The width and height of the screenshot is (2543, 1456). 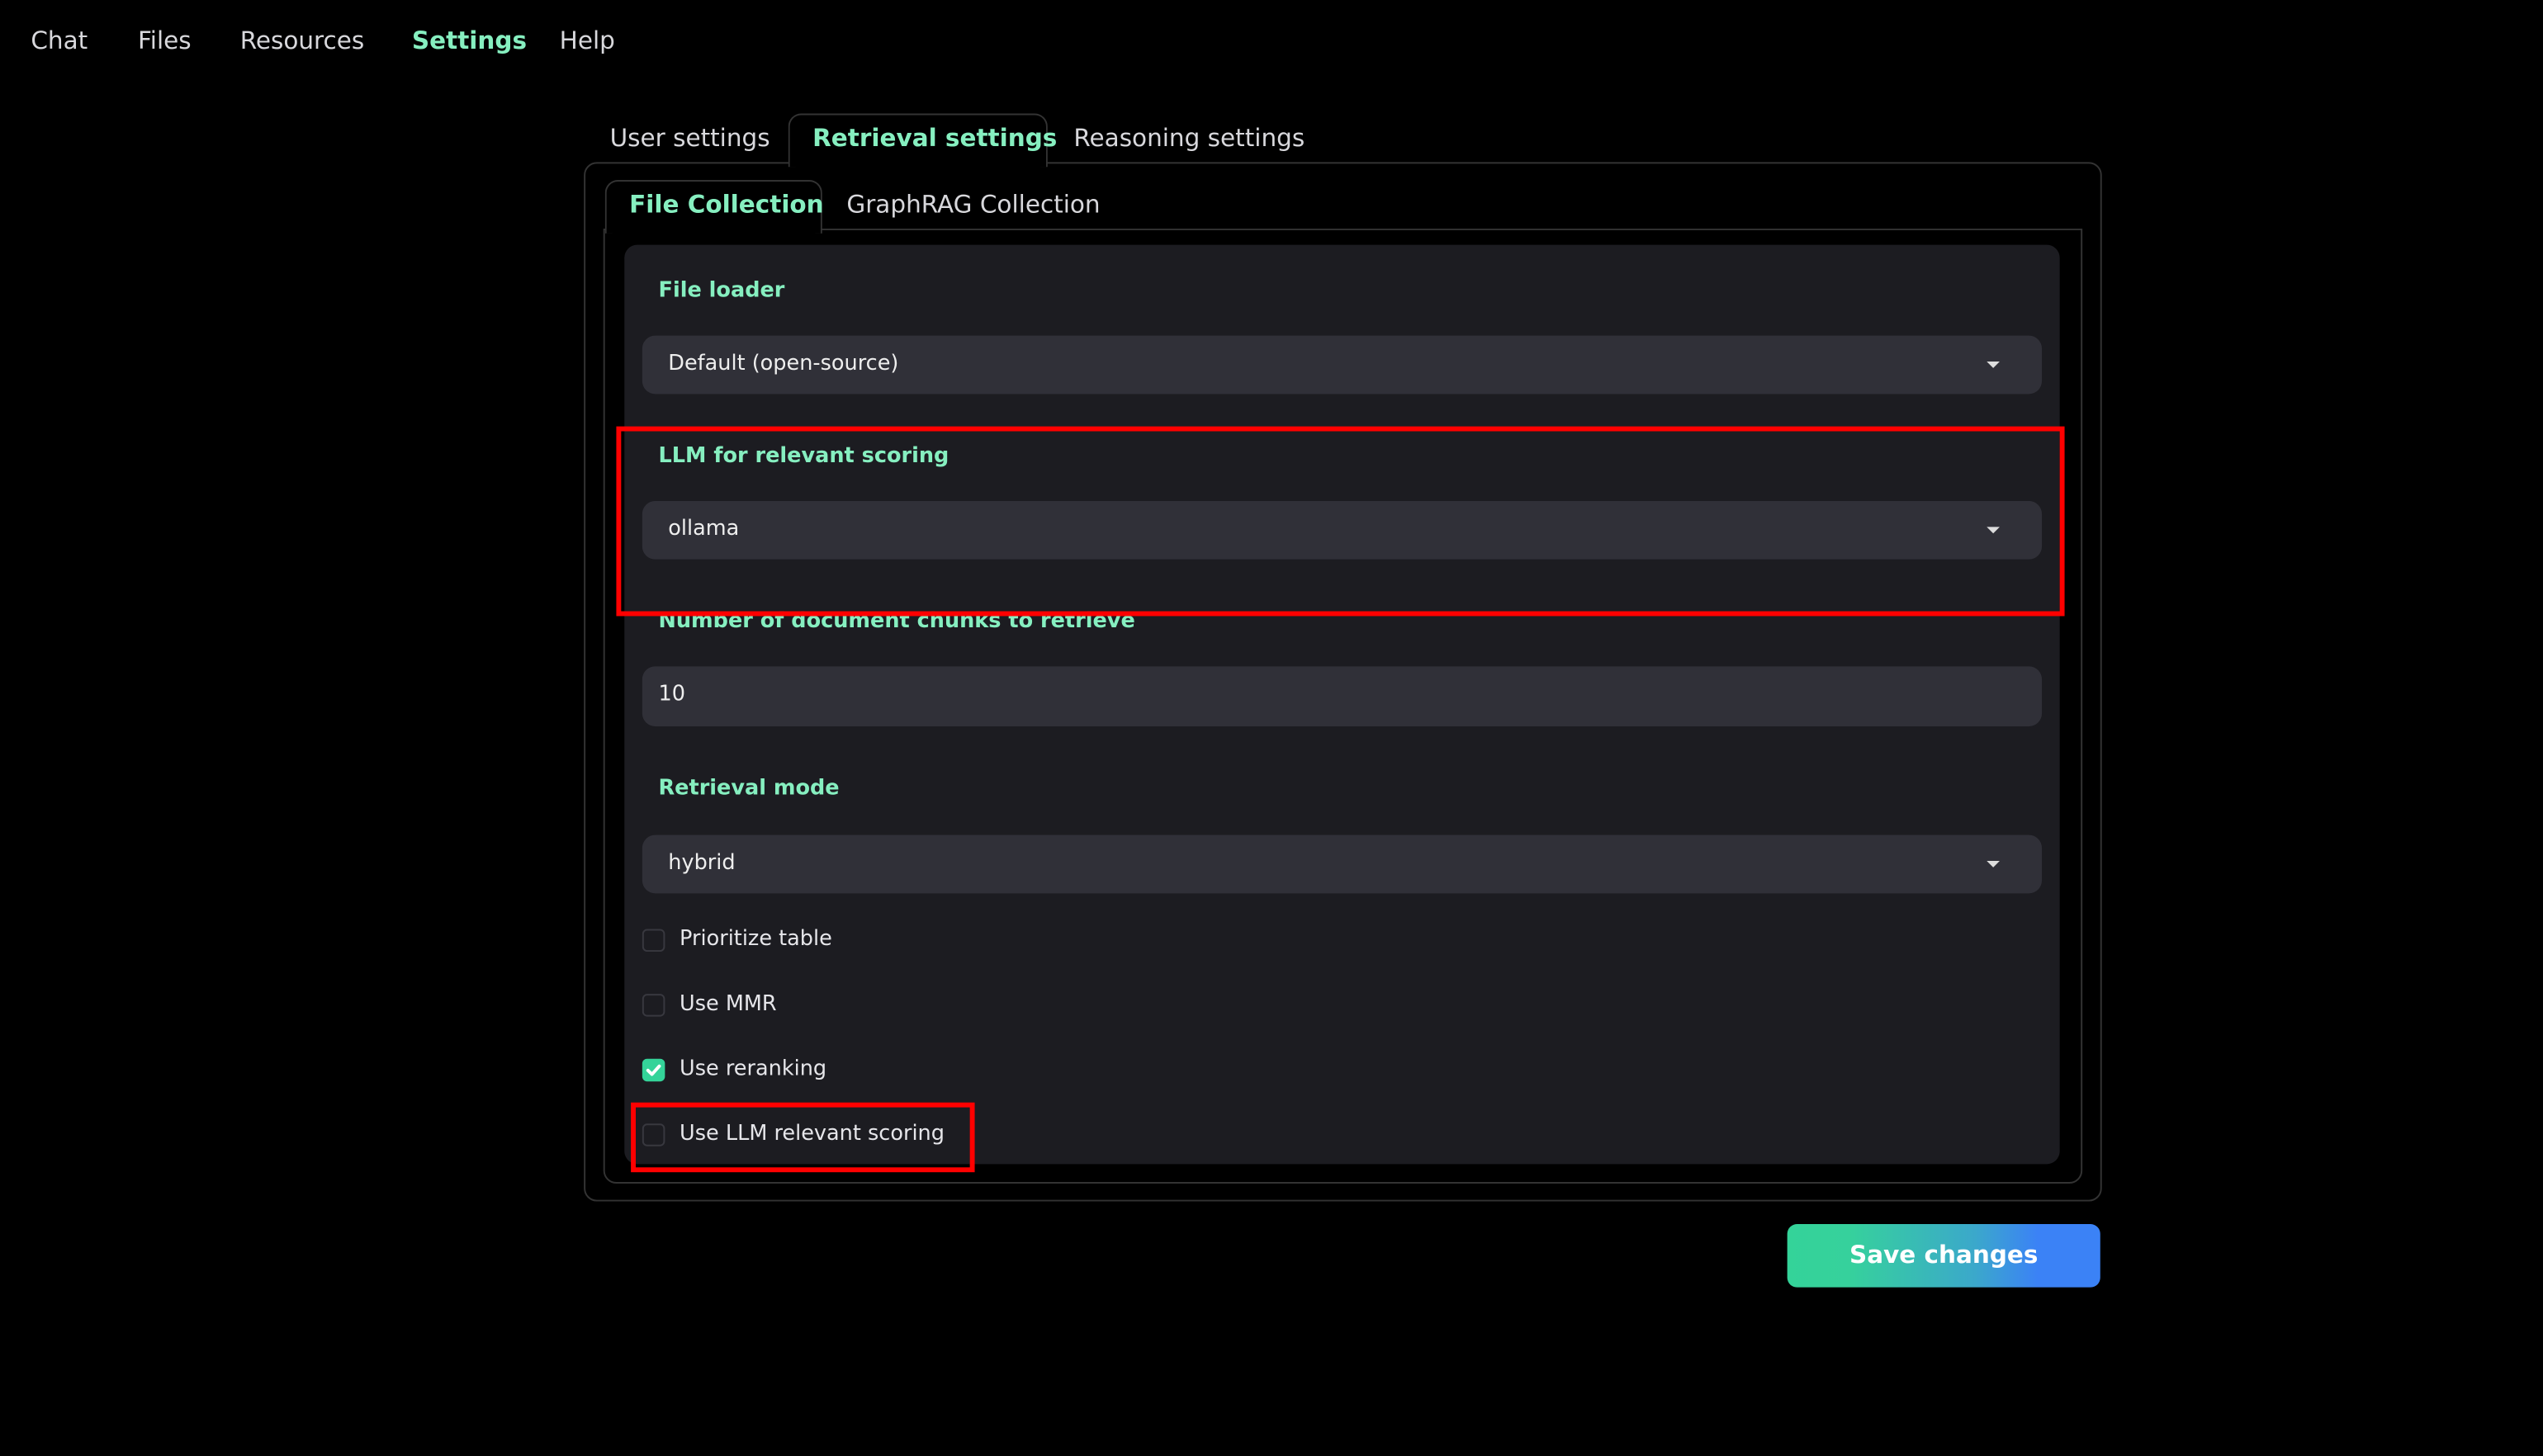 I want to click on use-reranking-label: Use reranking, so click(x=753, y=1069).